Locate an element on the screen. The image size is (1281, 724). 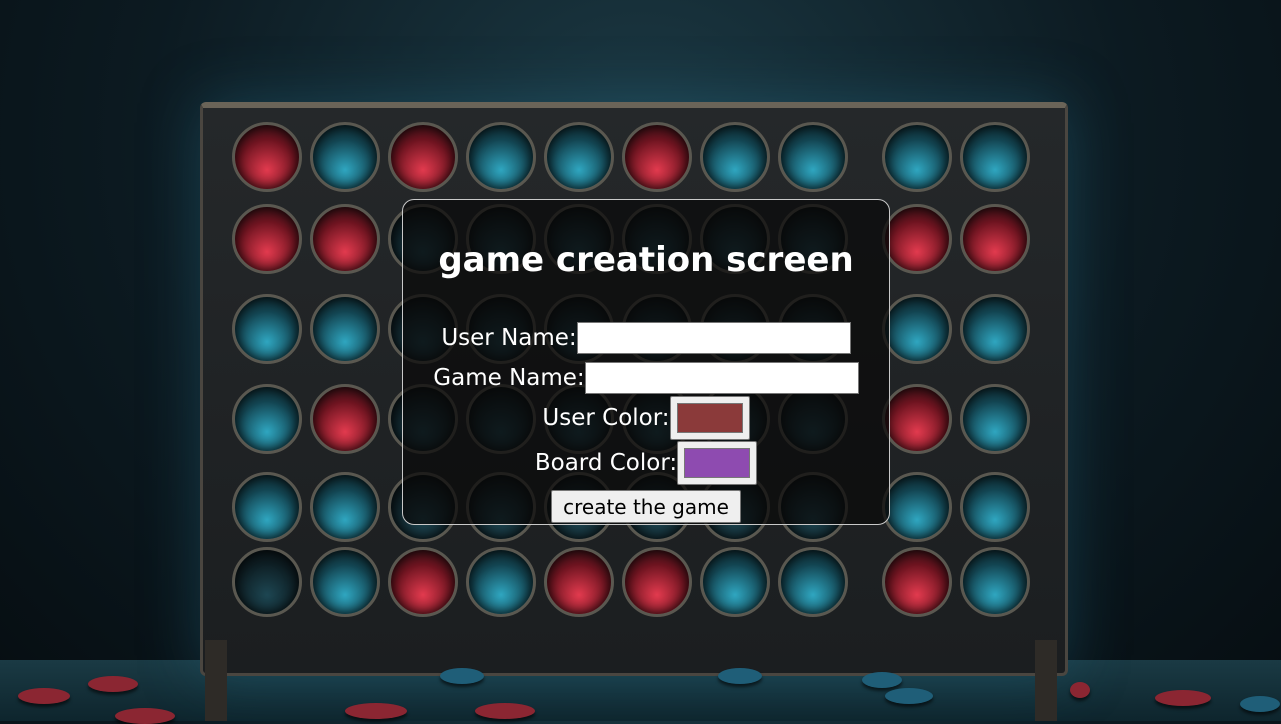
user-name-row: User Name: is located at coordinates (646, 338).